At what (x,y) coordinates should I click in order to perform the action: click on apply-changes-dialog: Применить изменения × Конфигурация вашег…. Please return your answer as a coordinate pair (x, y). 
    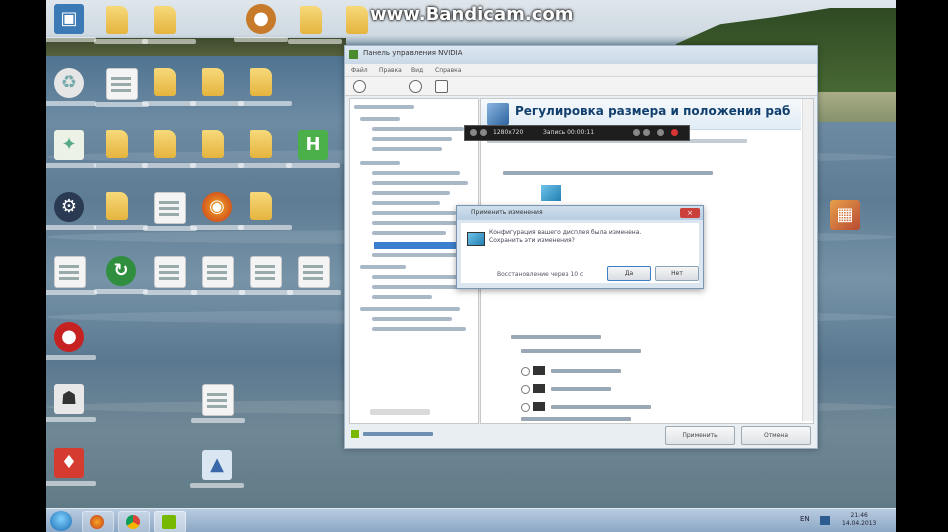
    Looking at the image, I should click on (580, 247).